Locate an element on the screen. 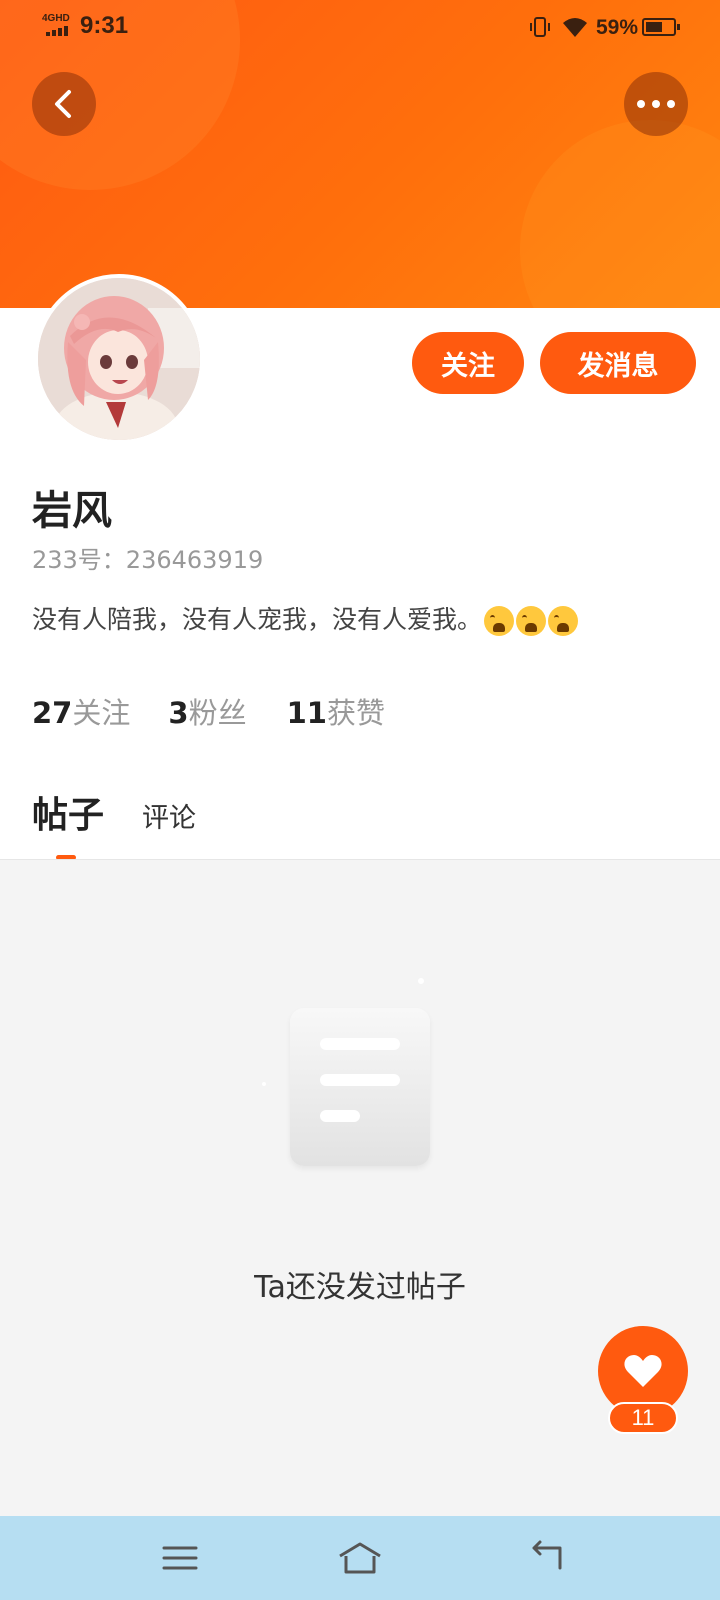 The height and width of the screenshot is (1600, 720). tab-posts: 帖子 is located at coordinates (68, 812).